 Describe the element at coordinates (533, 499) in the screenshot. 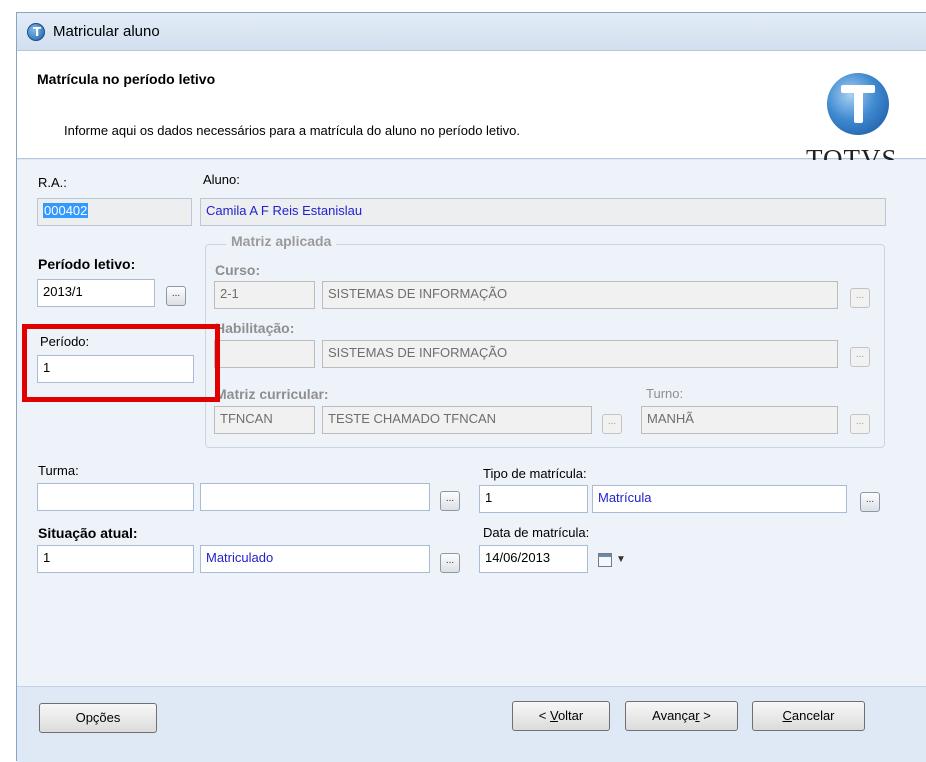

I see `tipo-matricula-code-field: 1` at that location.